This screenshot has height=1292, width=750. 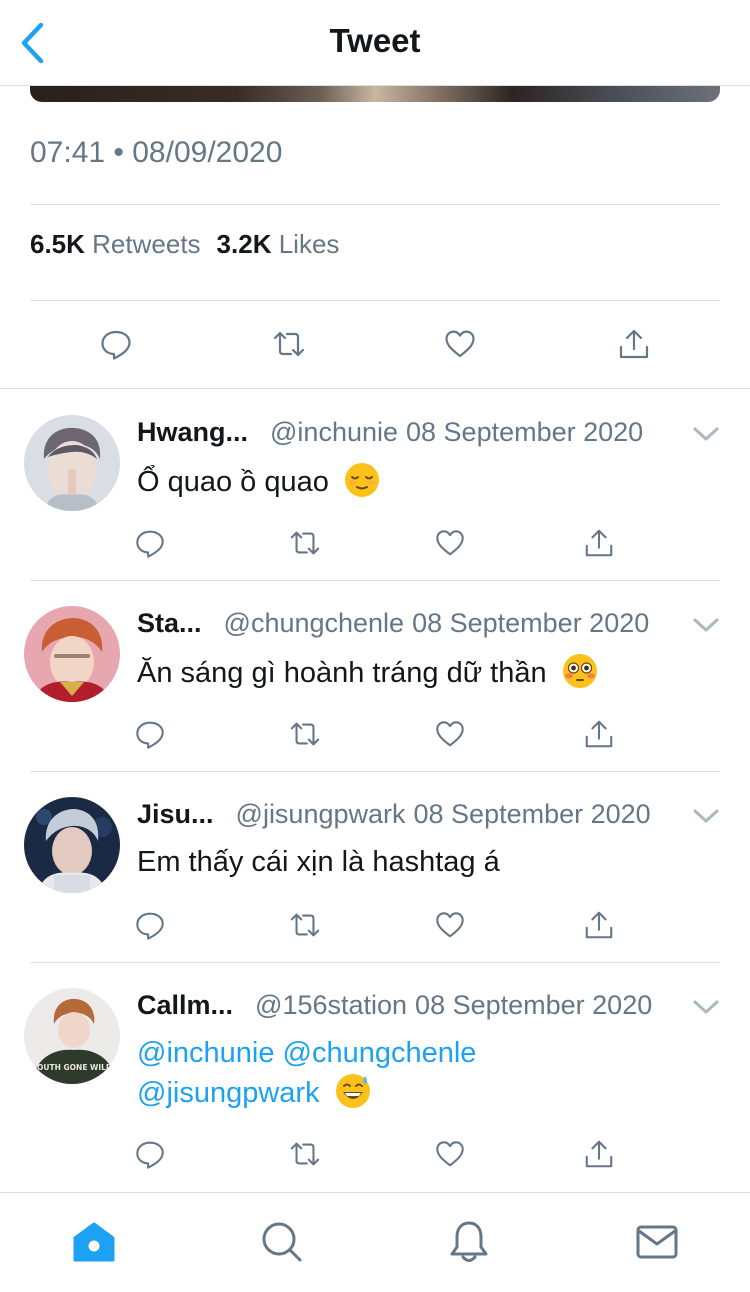 I want to click on tab-home, so click(x=94, y=1242).